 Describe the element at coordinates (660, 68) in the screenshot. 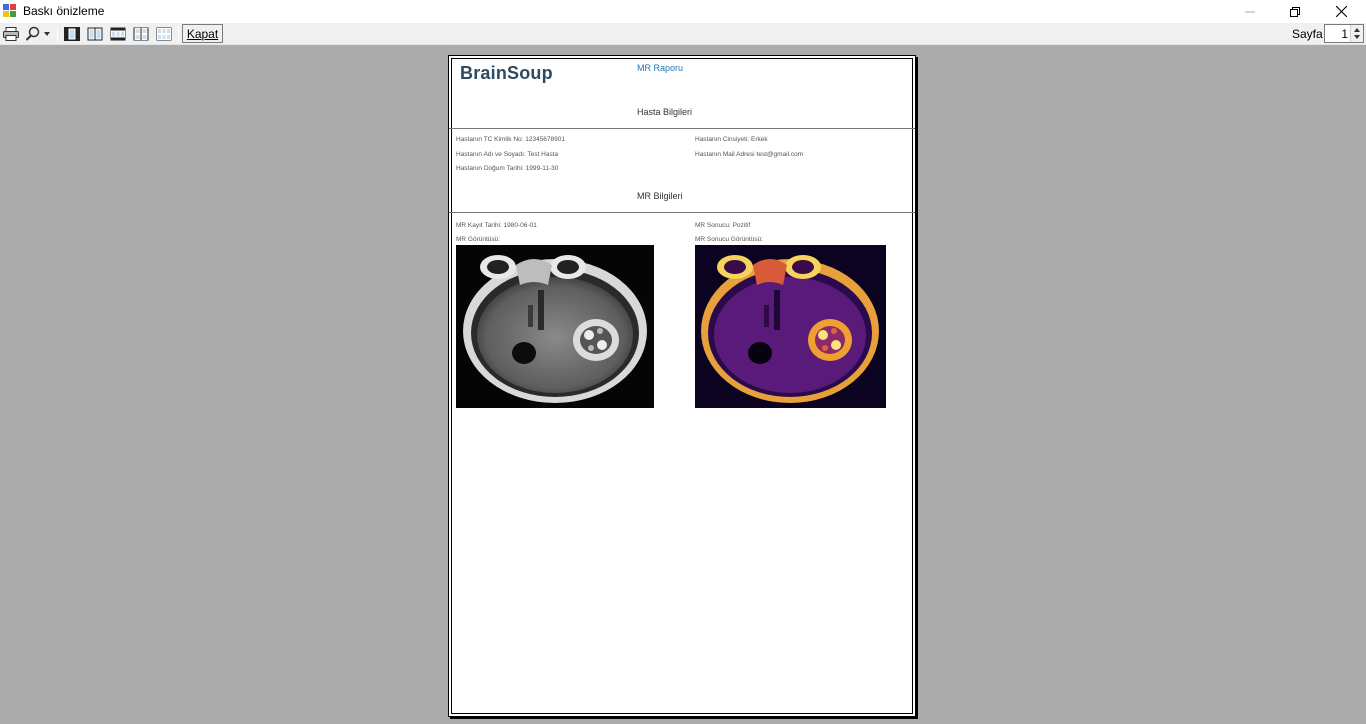

I see `report-title: MR Raporu` at that location.